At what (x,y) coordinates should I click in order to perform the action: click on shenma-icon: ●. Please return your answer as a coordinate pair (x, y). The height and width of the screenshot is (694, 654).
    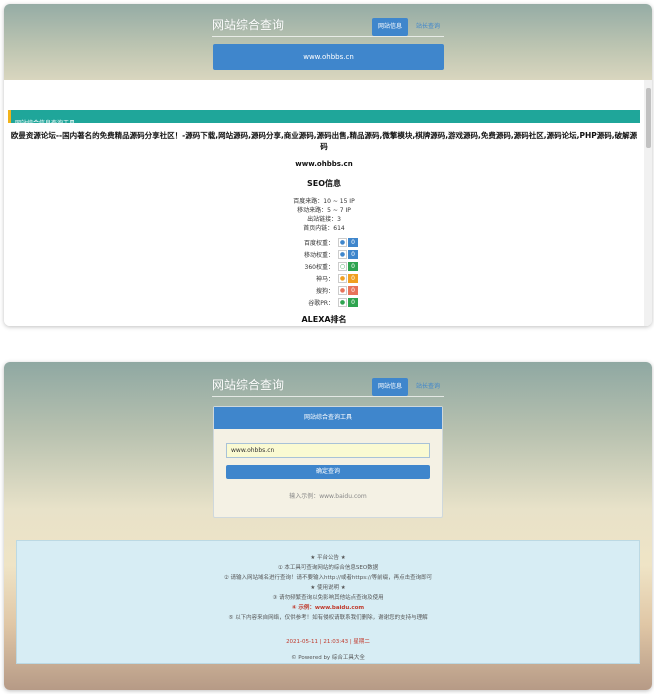
    Looking at the image, I should click on (342, 278).